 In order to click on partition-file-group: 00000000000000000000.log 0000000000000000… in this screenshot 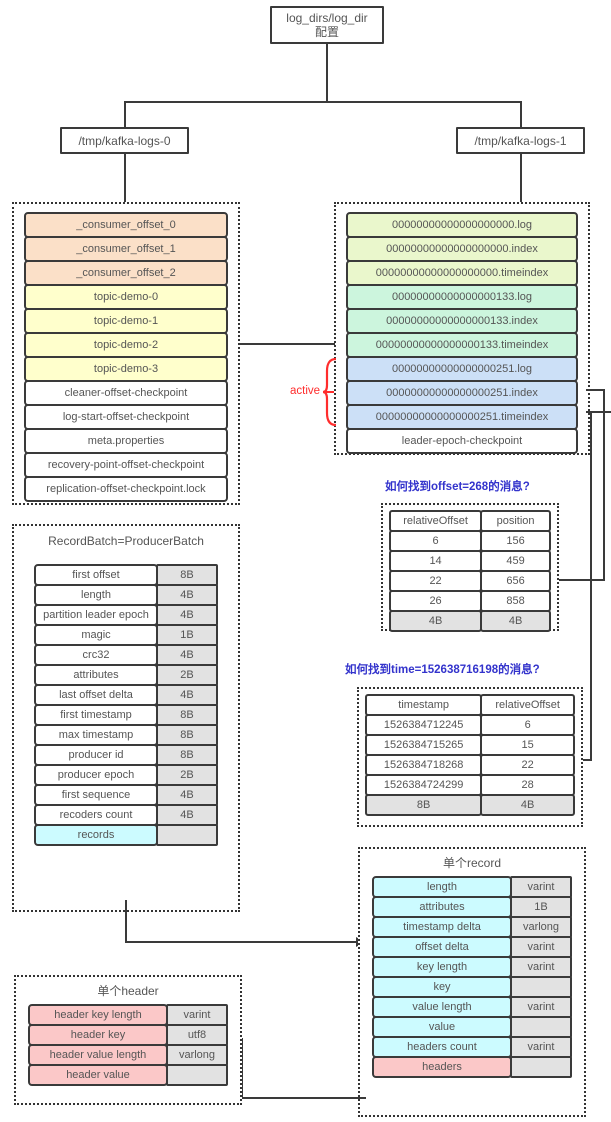, I will do `click(462, 328)`.